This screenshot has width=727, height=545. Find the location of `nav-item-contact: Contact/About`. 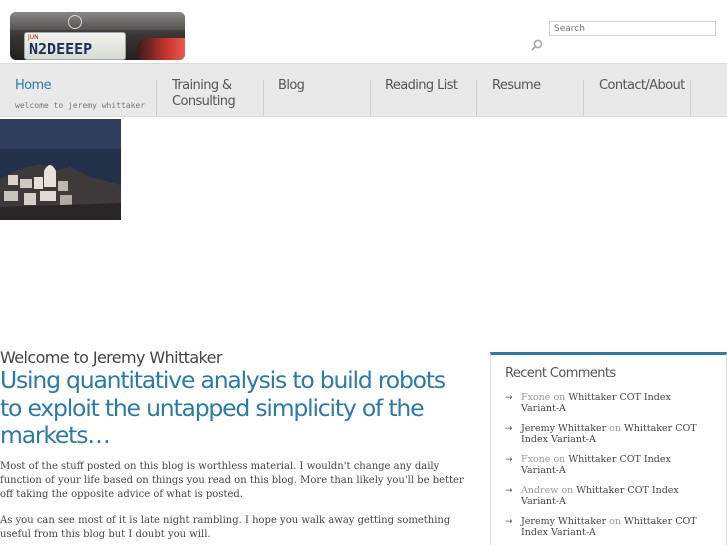

nav-item-contact: Contact/About is located at coordinates (642, 86).